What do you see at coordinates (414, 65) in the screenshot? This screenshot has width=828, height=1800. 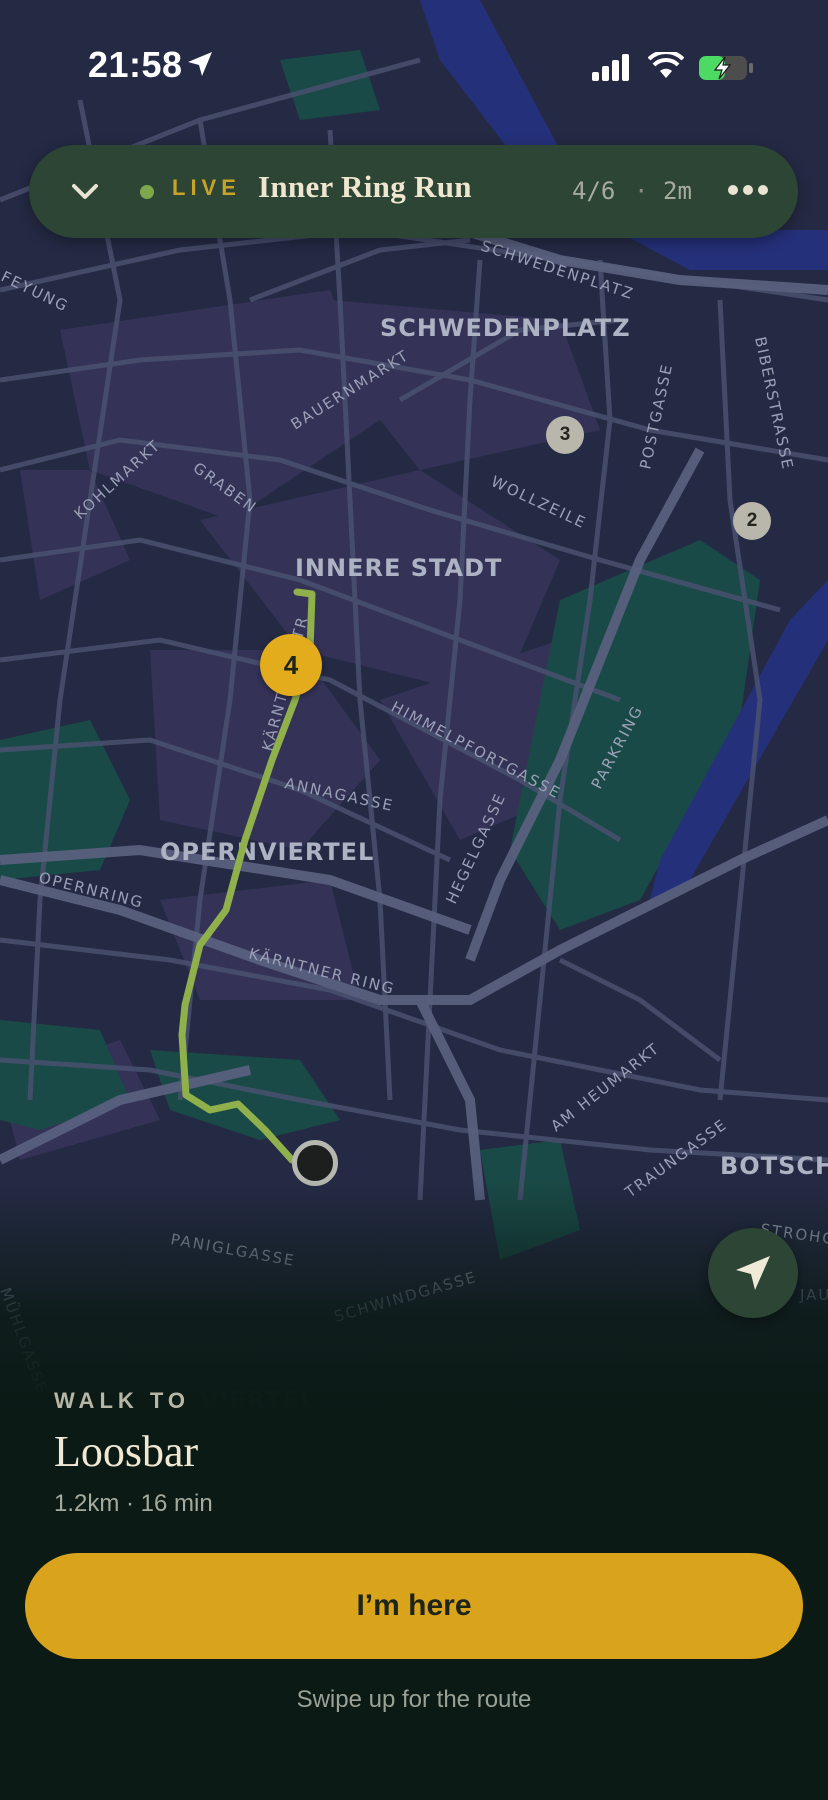 I see `status-bar: 21:58` at bounding box center [414, 65].